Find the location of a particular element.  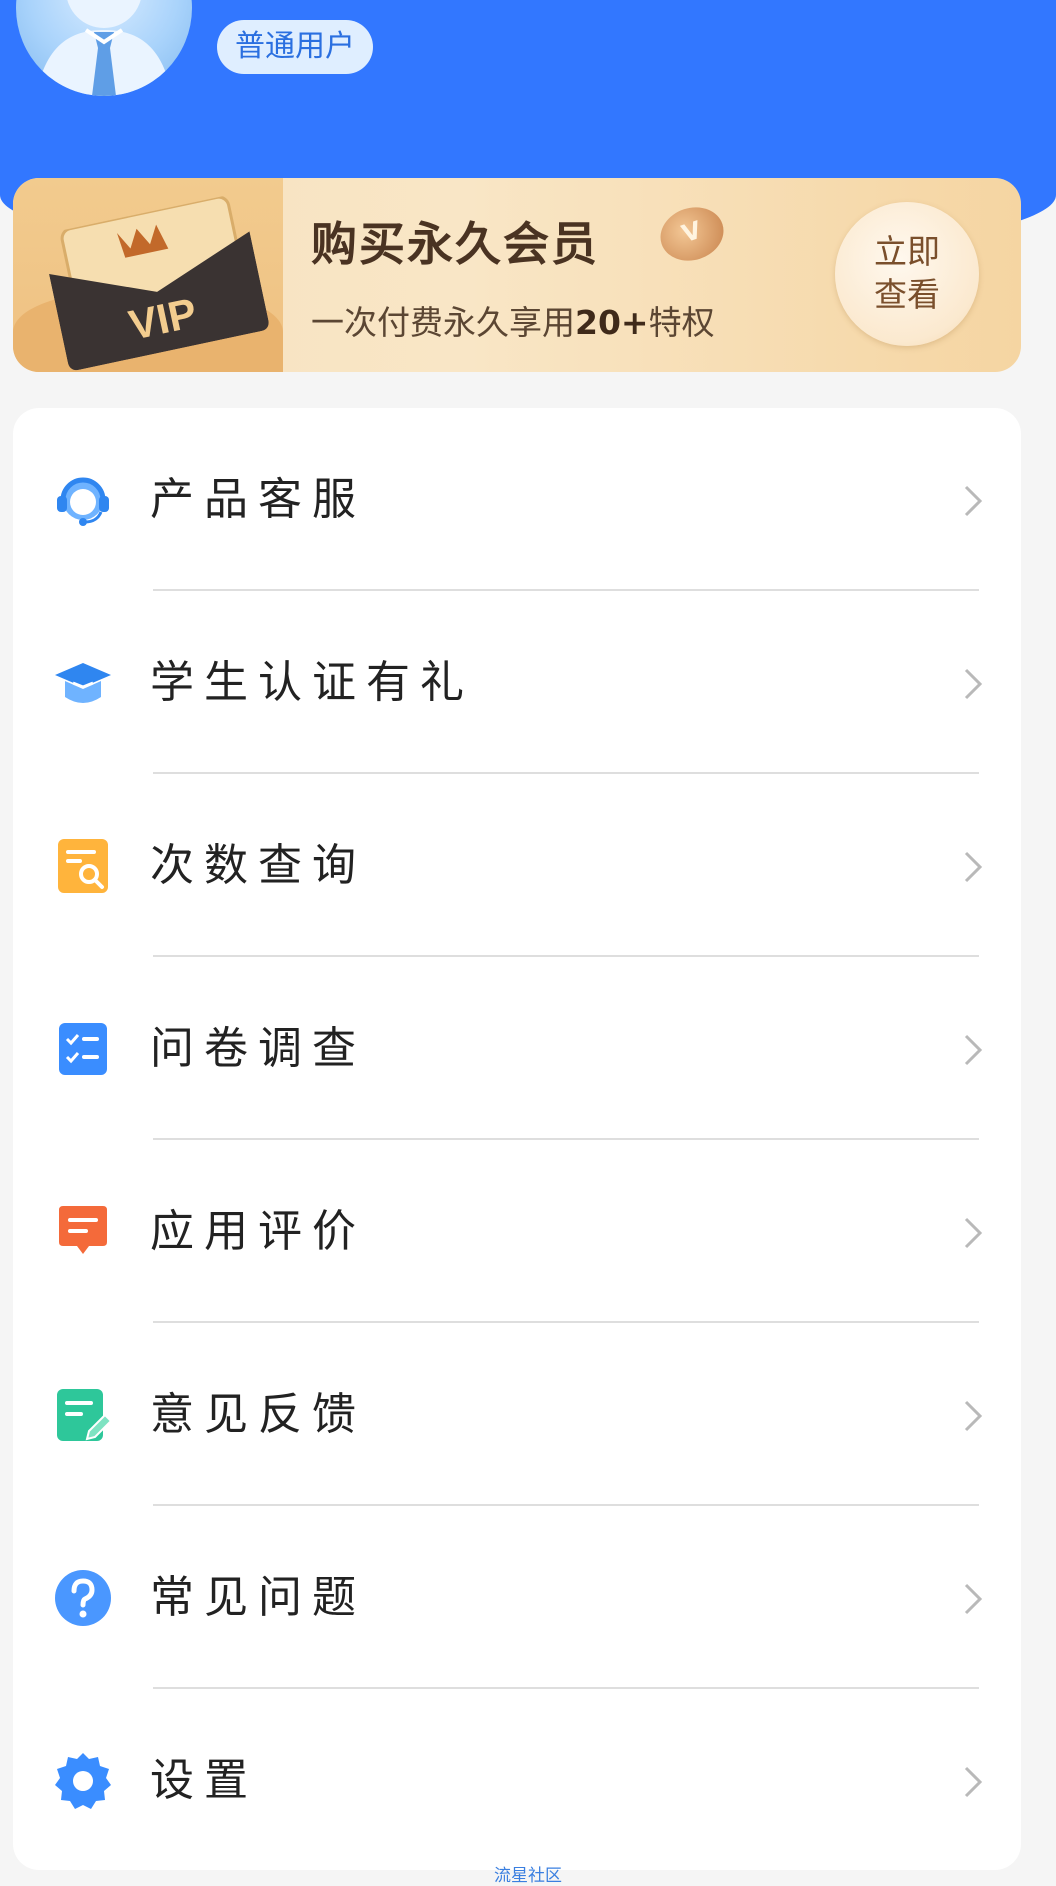

menu-label: 问卷调查 is located at coordinates (258, 1048).